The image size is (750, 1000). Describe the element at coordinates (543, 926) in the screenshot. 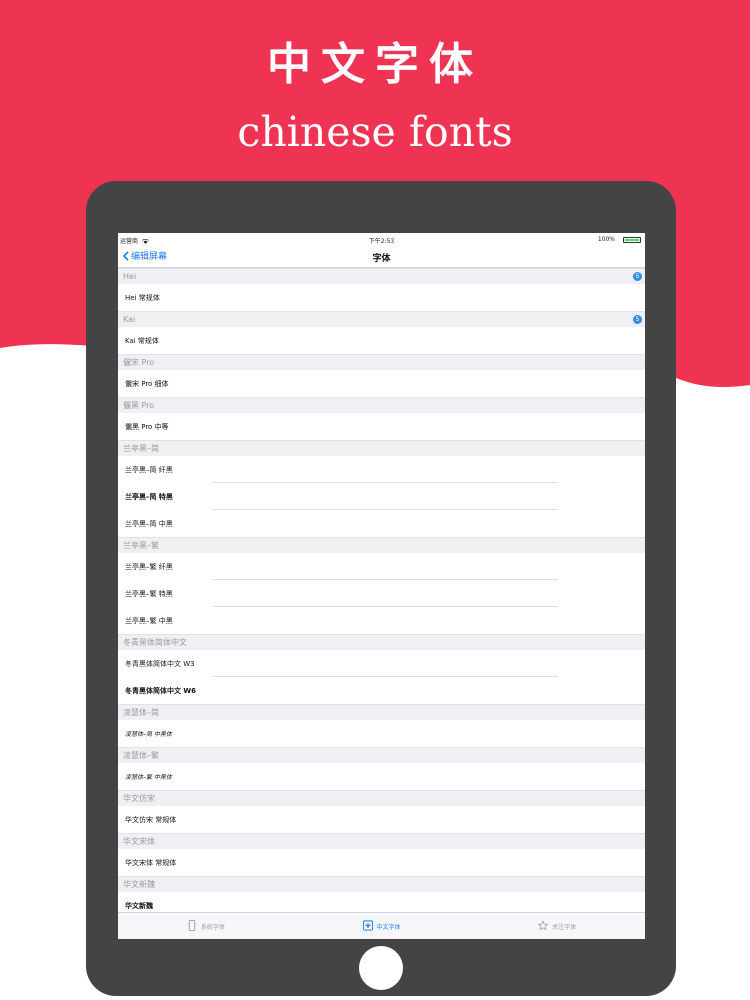

I see `star-icon` at that location.